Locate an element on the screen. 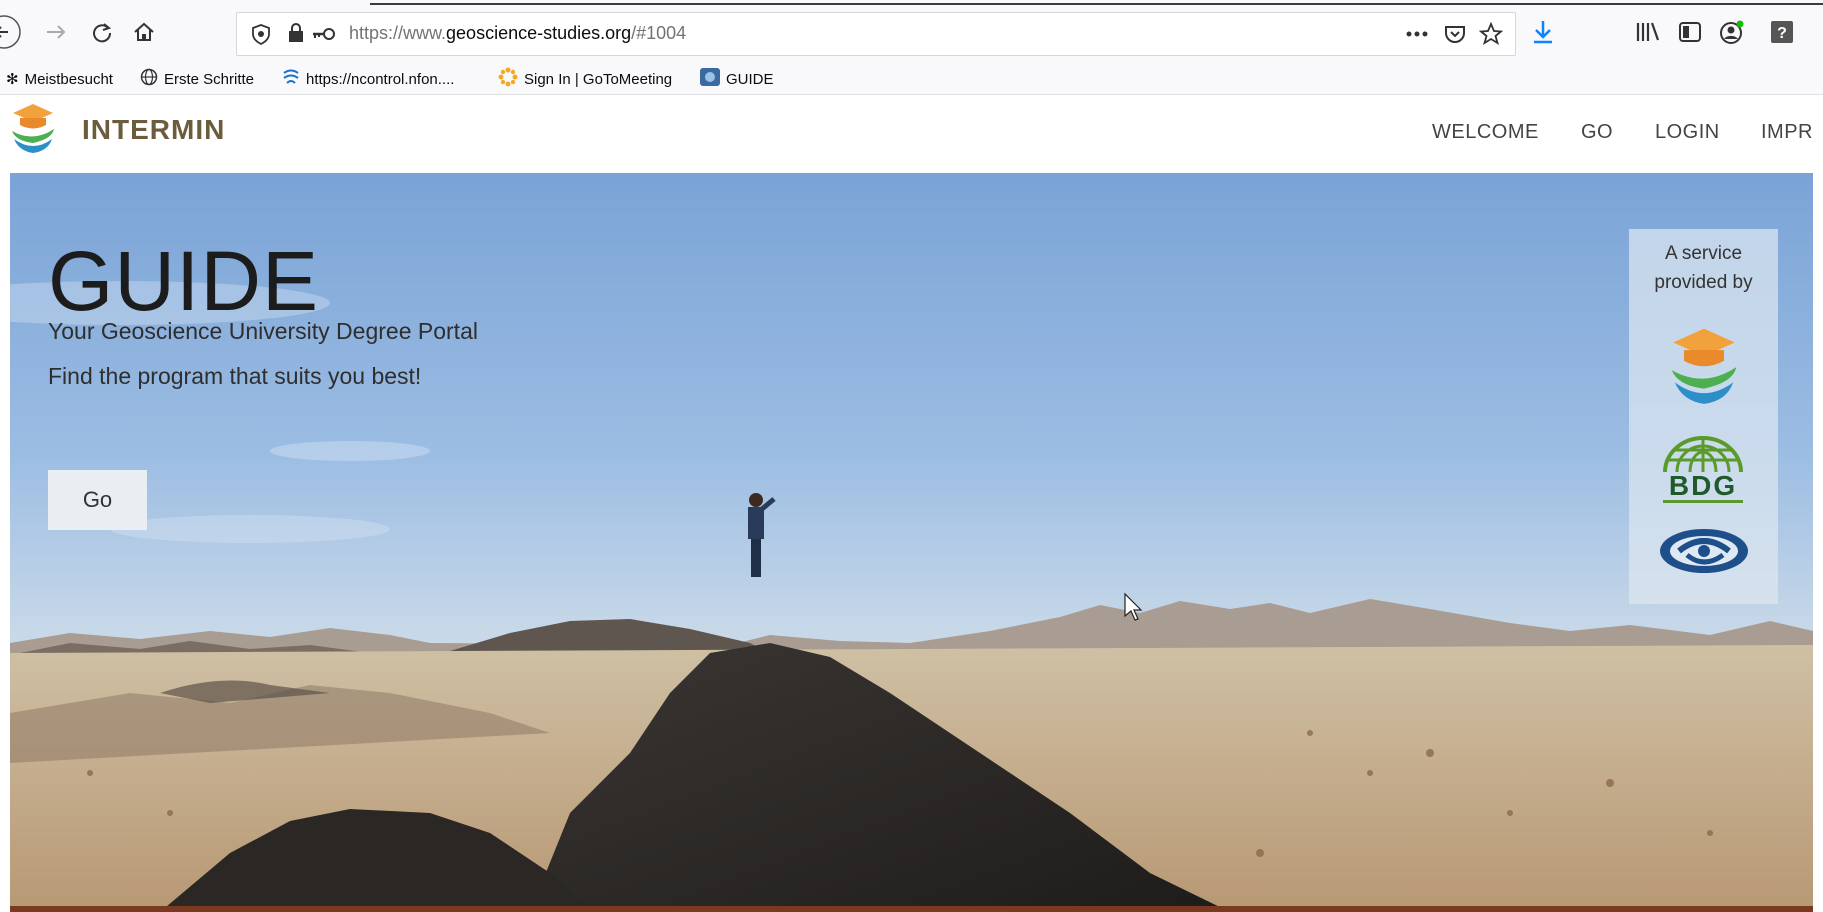 This screenshot has height=912, width=1823. hero-title: GUIDE is located at coordinates (184, 281).